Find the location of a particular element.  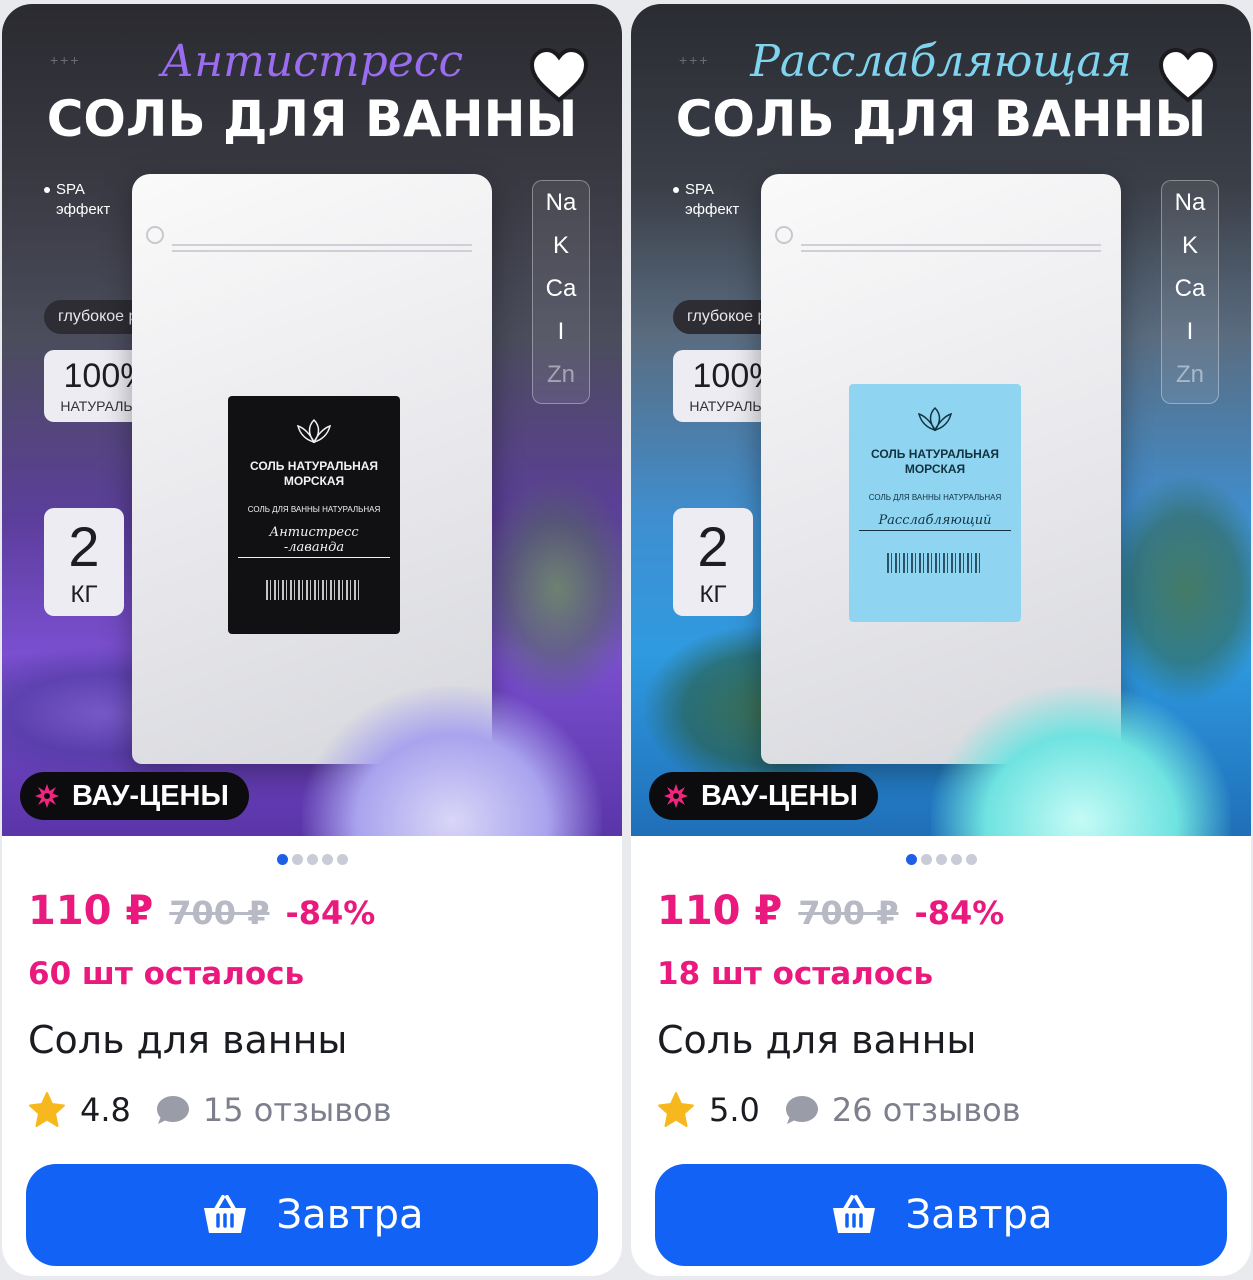

reviews-count: 26 отзывов is located at coordinates (926, 1110).